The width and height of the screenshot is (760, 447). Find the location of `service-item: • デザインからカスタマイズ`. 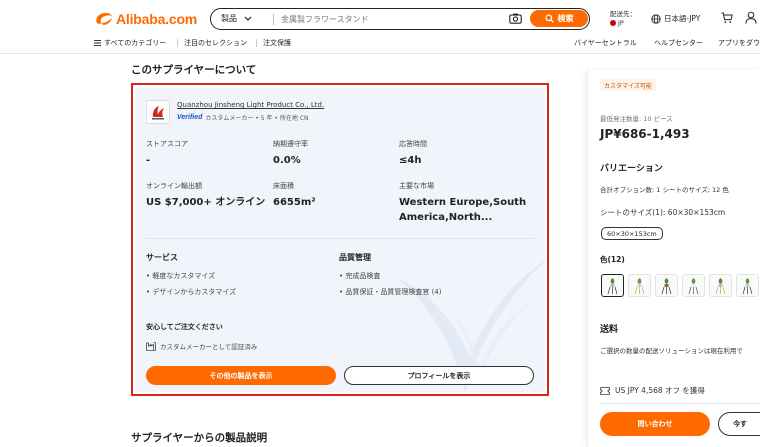

service-item: • デザインからカスタマイズ is located at coordinates (191, 292).